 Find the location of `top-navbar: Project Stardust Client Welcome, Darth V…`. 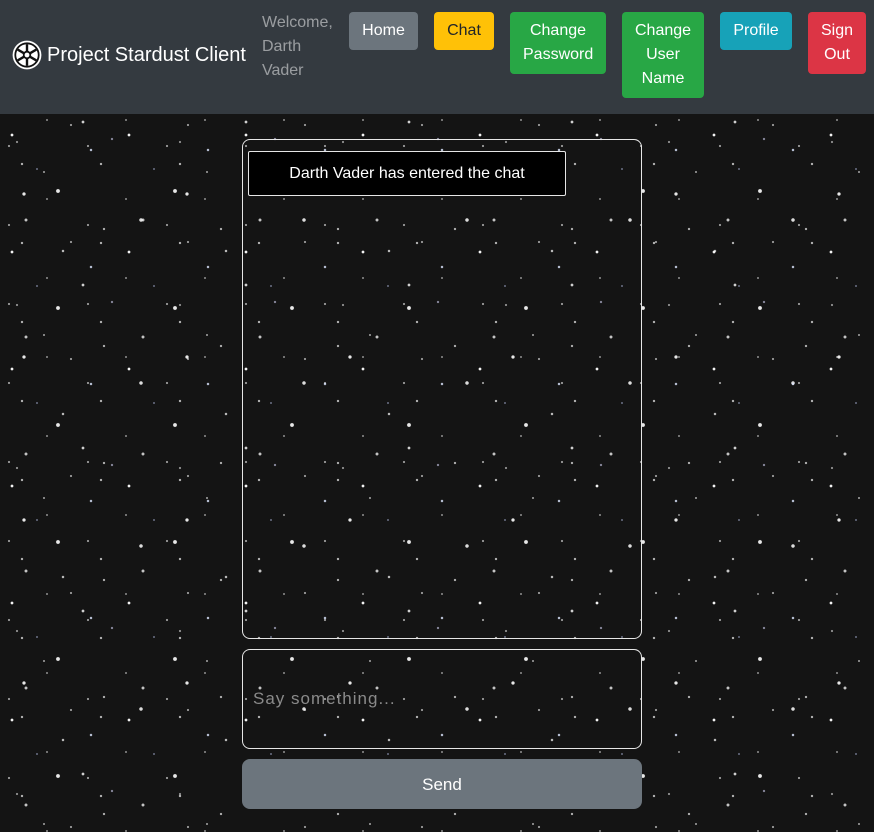

top-navbar: Project Stardust Client Welcome, Darth V… is located at coordinates (437, 57).